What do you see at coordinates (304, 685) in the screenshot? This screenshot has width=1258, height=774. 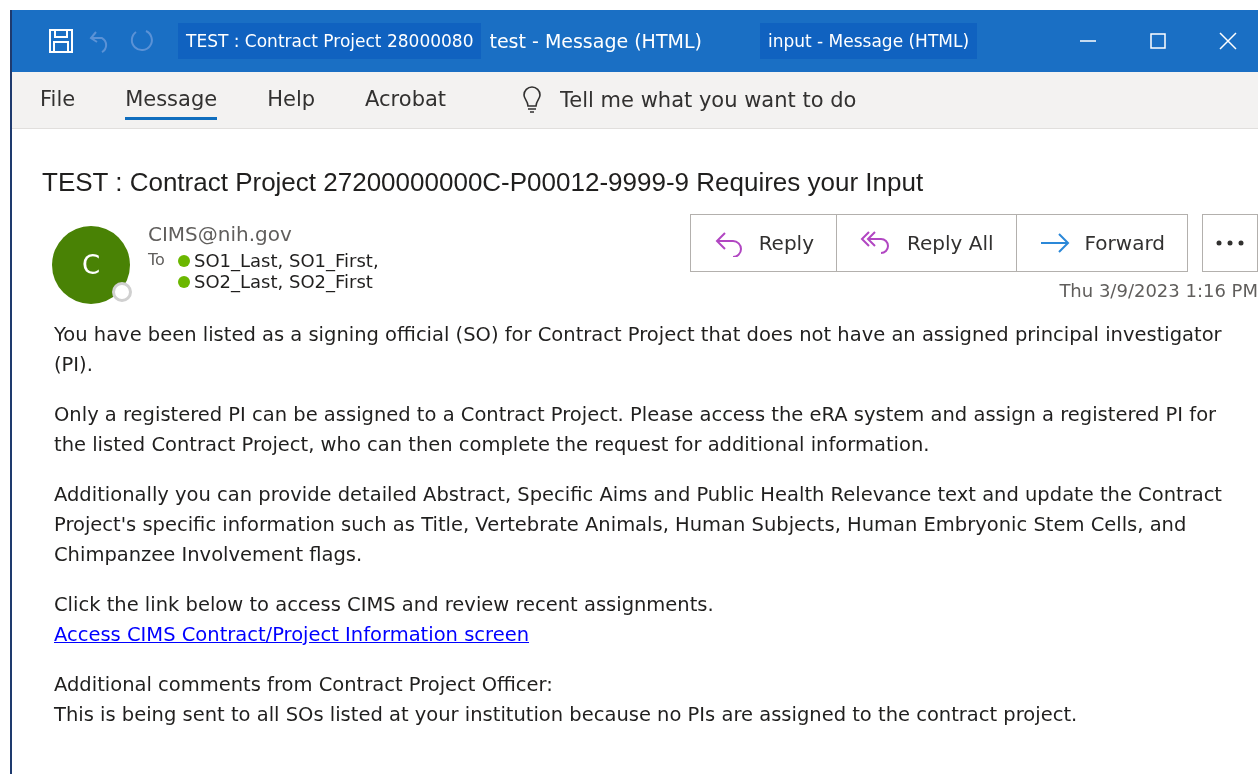 I see `body-paragraph: Additional comments from Contract Project Officer:` at bounding box center [304, 685].